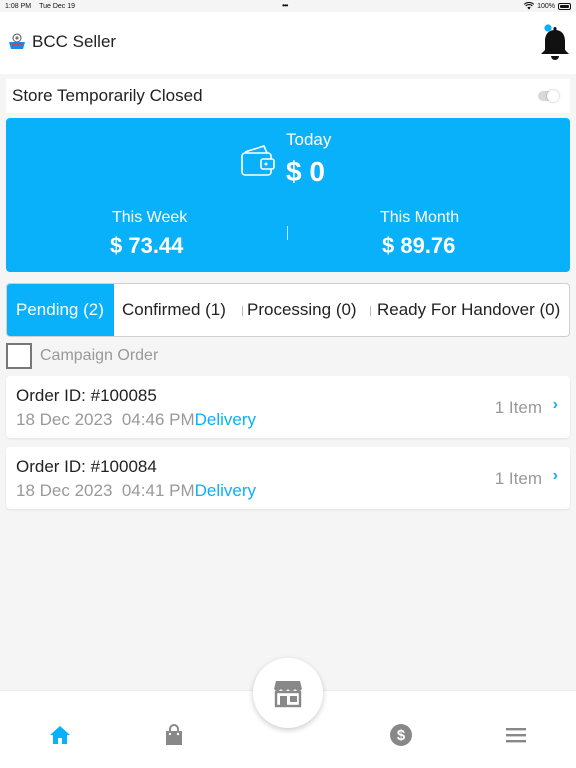 The height and width of the screenshot is (768, 576). I want to click on status-bar: 1:08 PM Tue Dec 19 ••• 100%, so click(288, 6).